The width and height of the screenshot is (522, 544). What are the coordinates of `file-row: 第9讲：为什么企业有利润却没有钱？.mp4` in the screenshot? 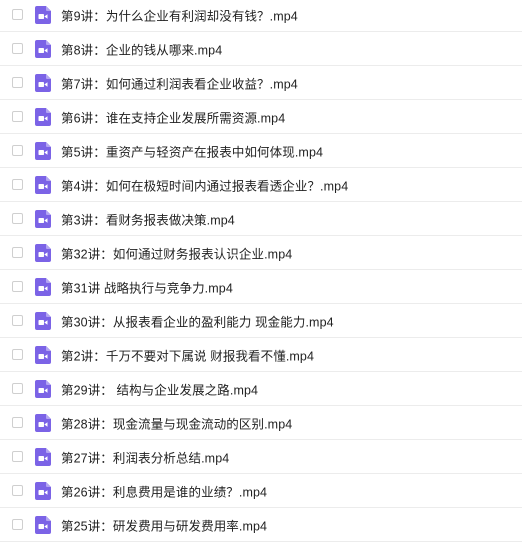 It's located at (261, 16).